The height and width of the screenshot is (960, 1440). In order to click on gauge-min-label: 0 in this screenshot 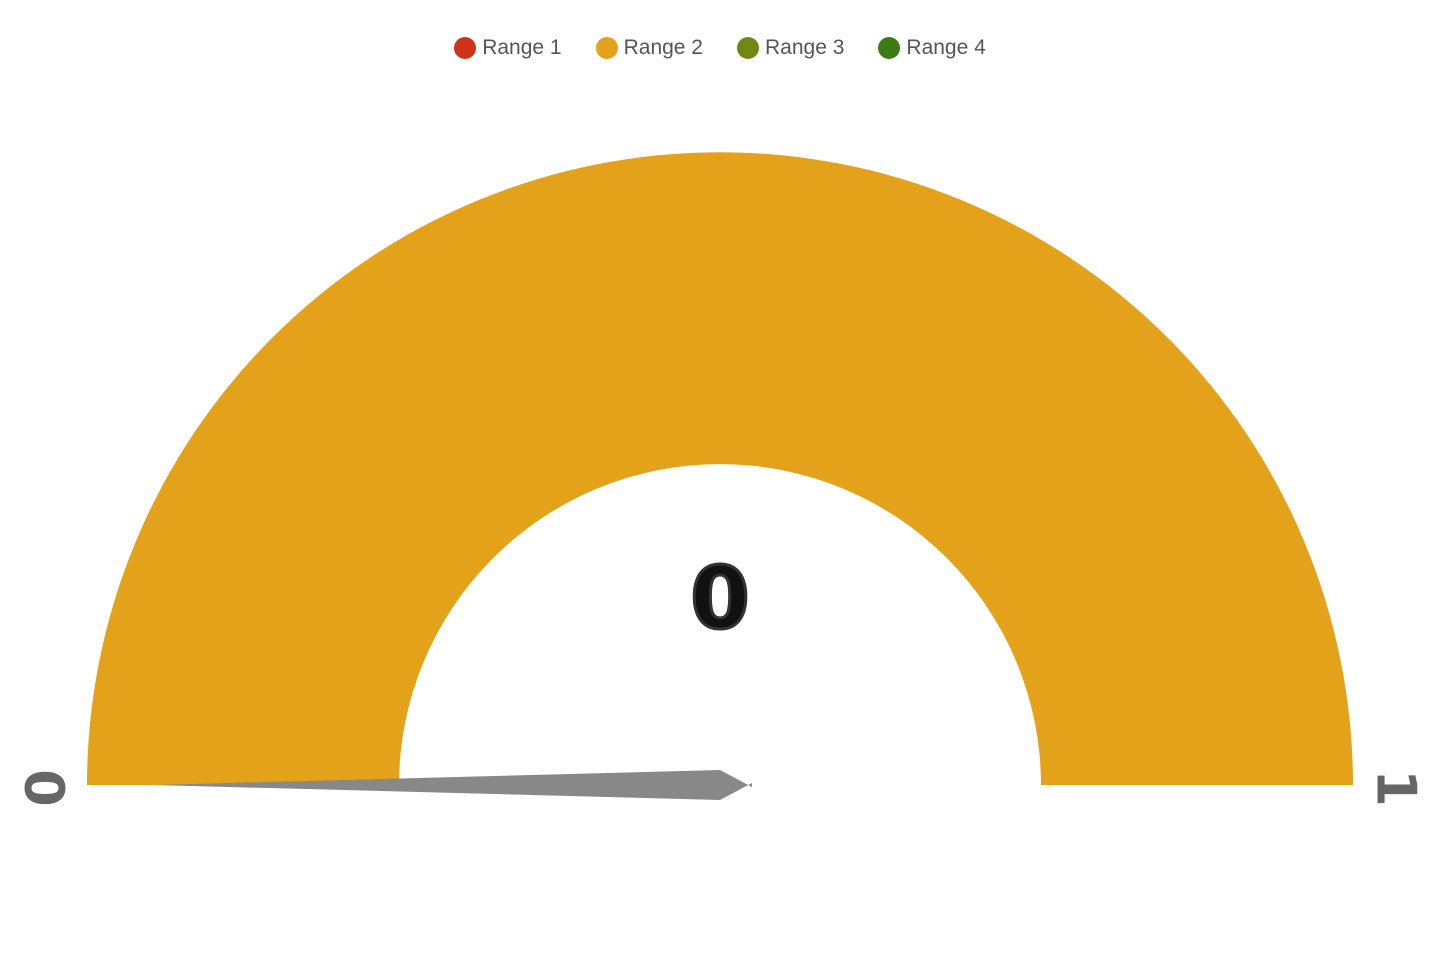, I will do `click(46, 788)`.